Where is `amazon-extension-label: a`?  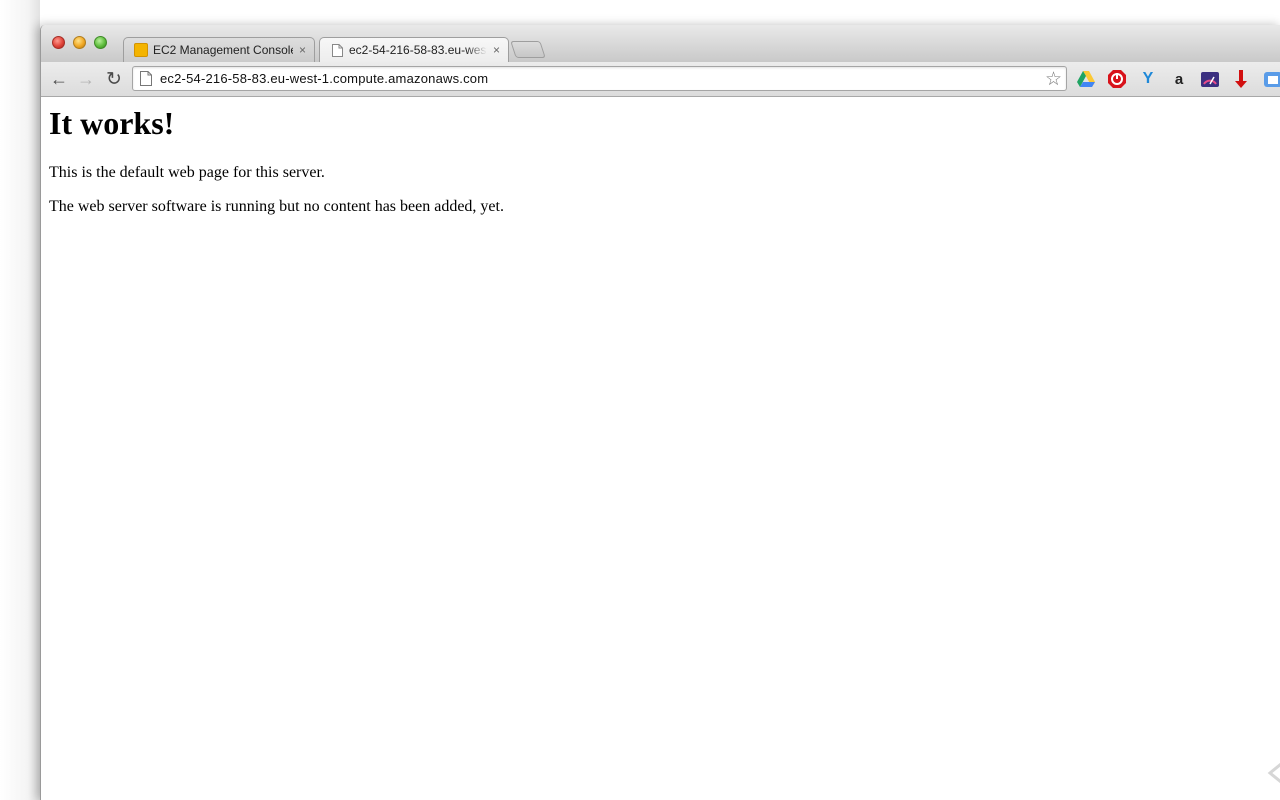 amazon-extension-label: a is located at coordinates (1179, 79).